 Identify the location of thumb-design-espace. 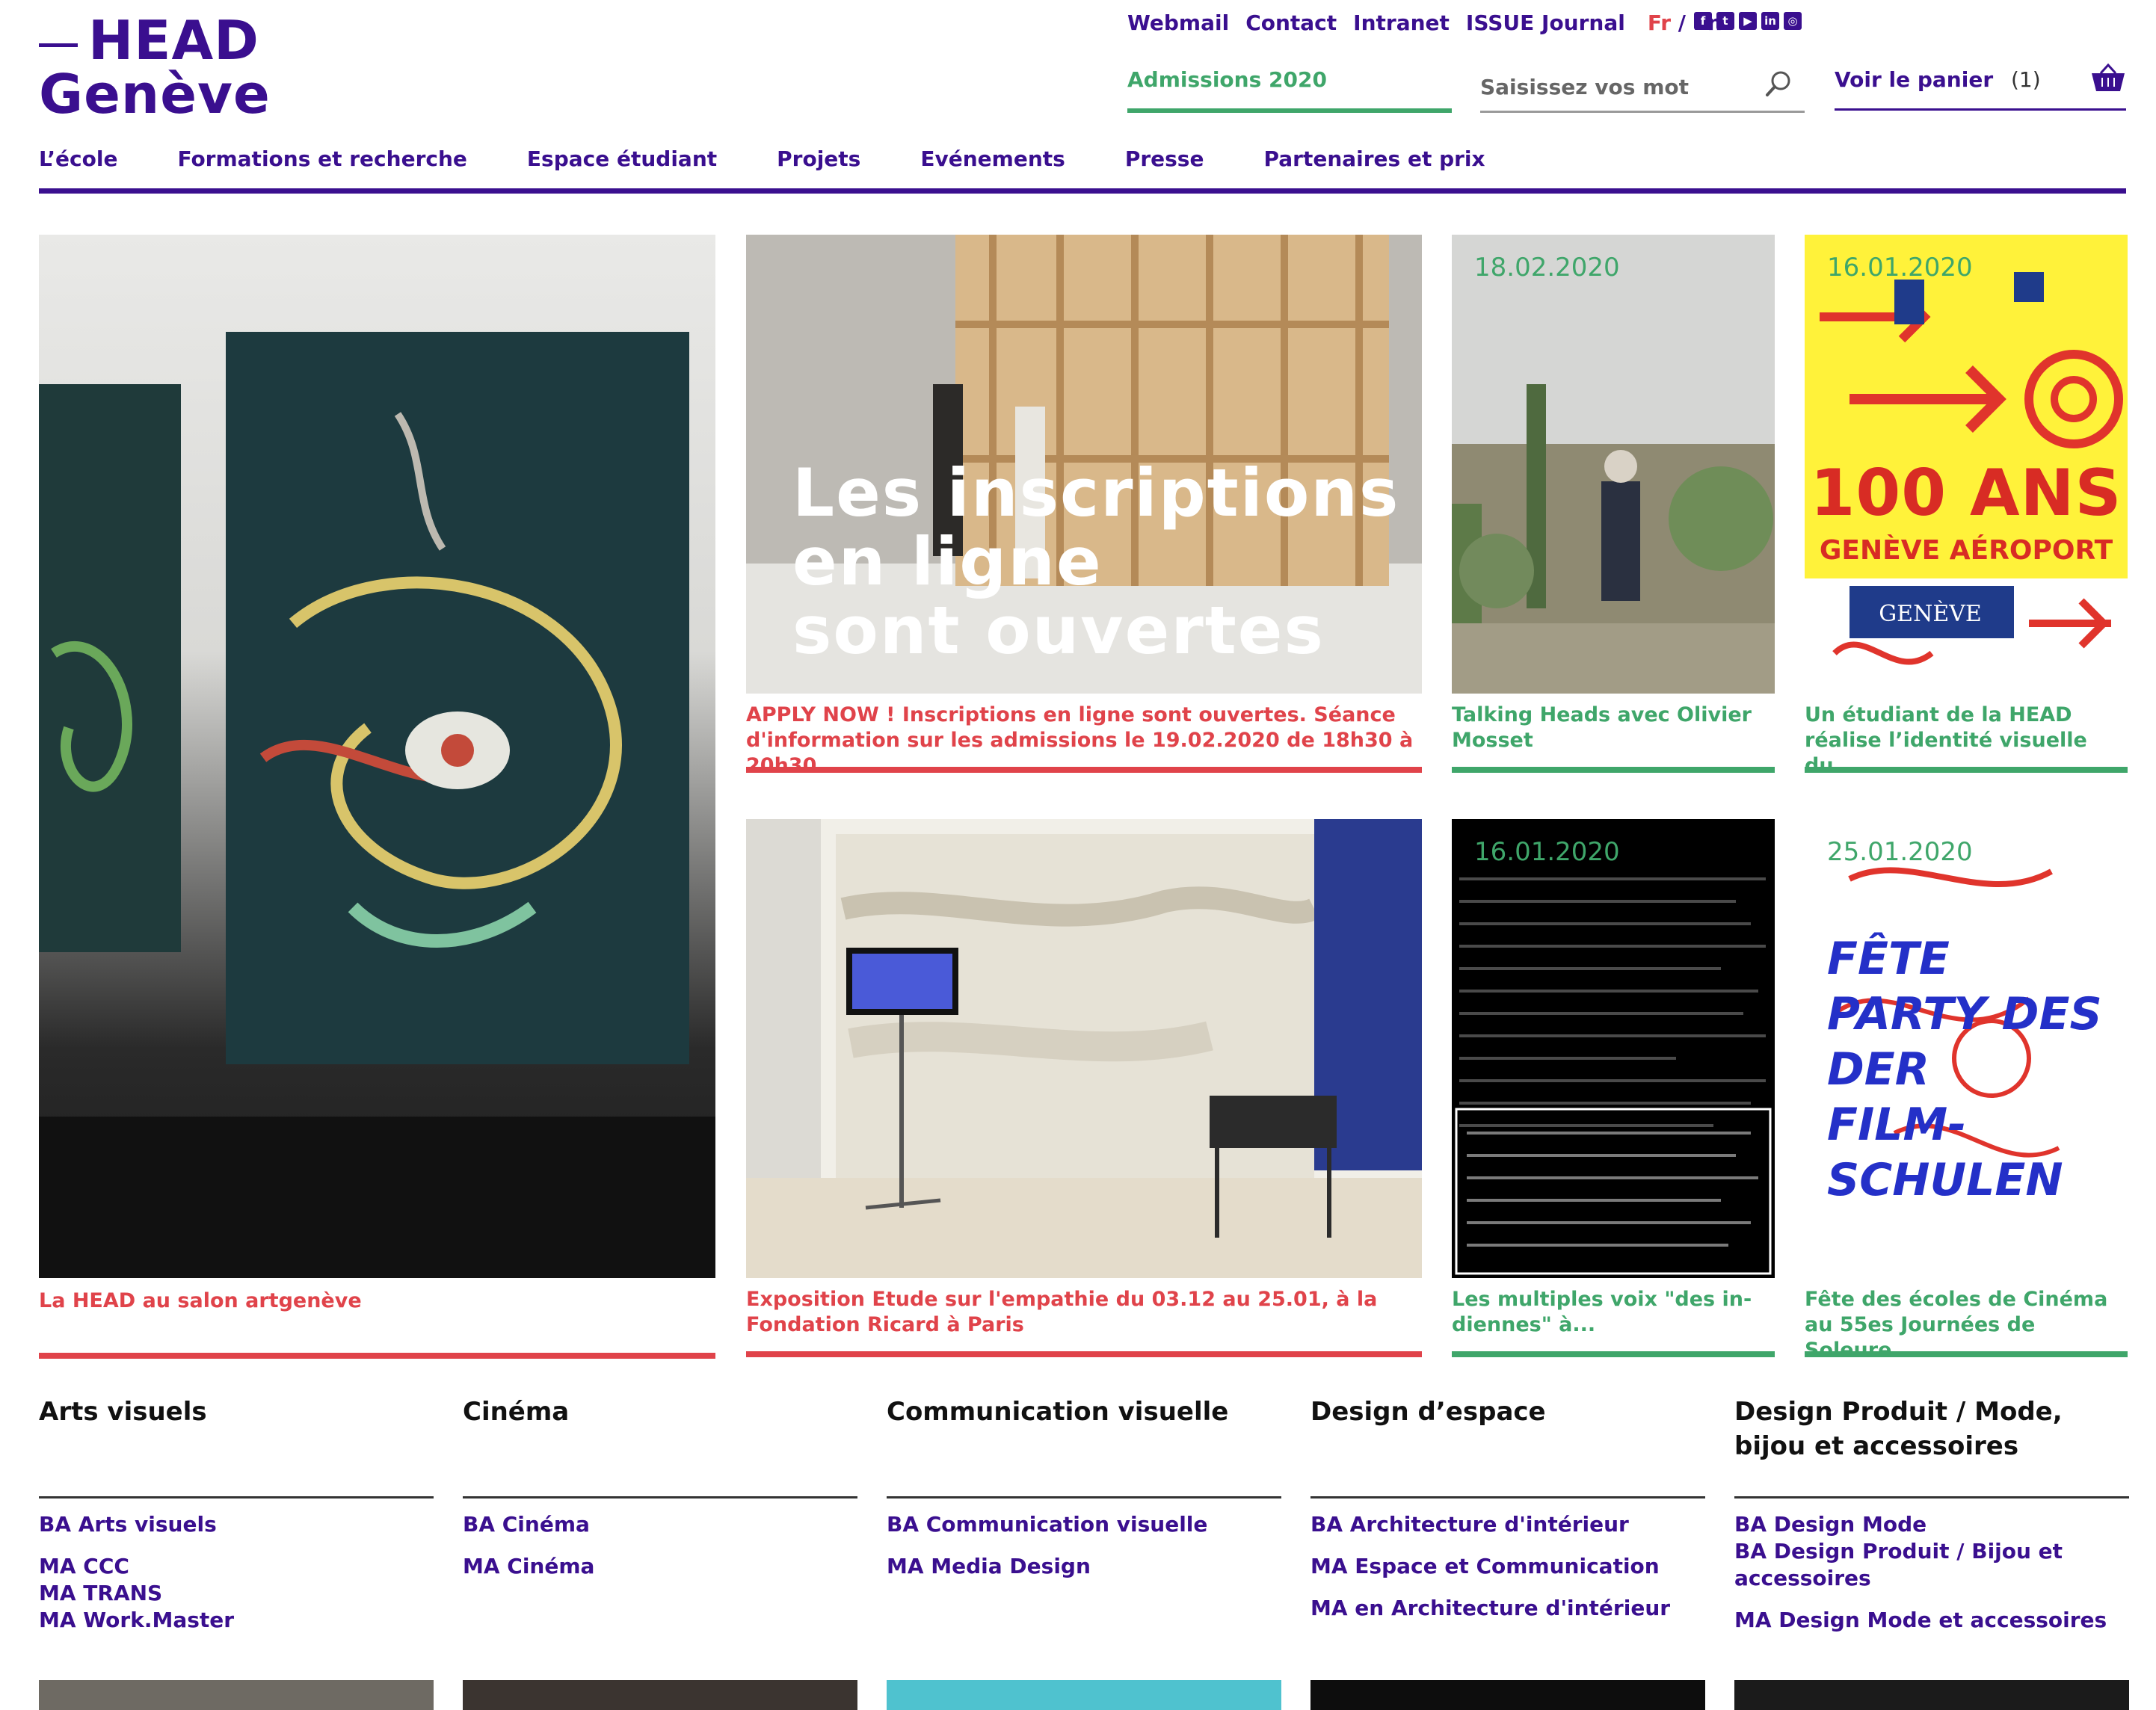
(1507, 1695).